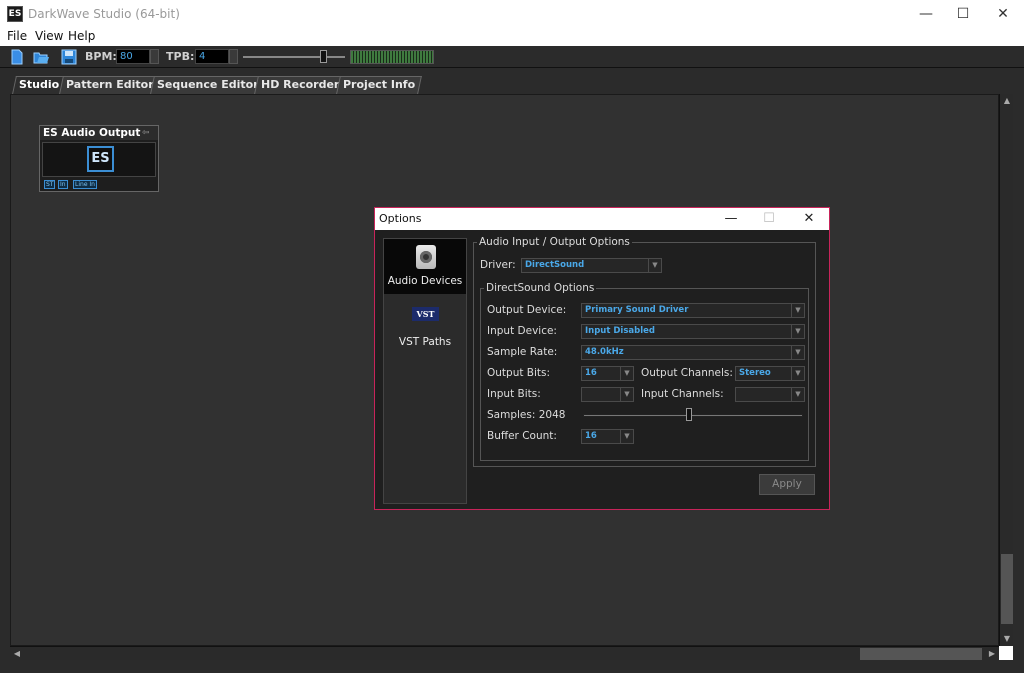  I want to click on tab-pattern-editor: Pattern Editor, so click(110, 85).